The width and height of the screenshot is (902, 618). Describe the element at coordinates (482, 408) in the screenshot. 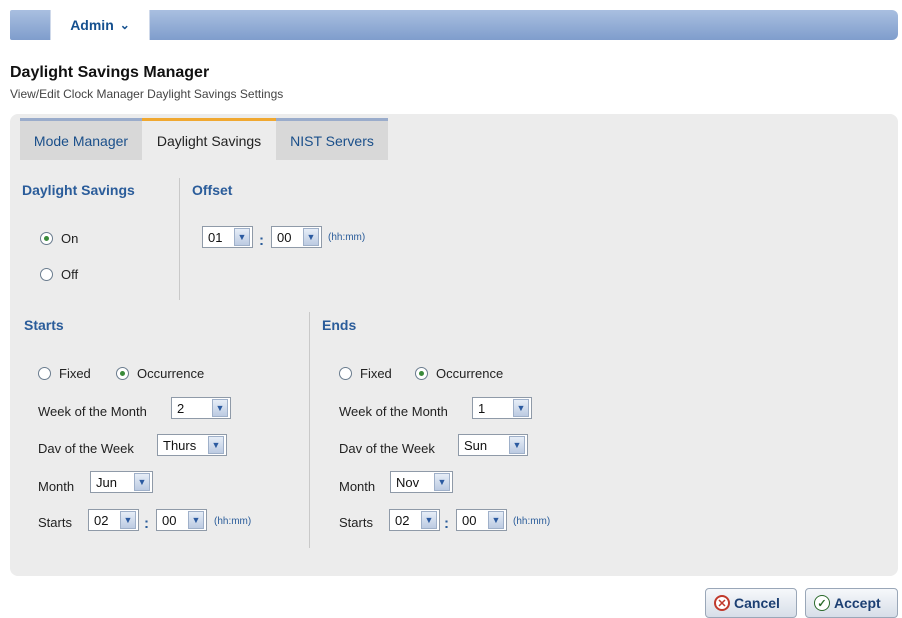

I see `ends-week-value: 1` at that location.